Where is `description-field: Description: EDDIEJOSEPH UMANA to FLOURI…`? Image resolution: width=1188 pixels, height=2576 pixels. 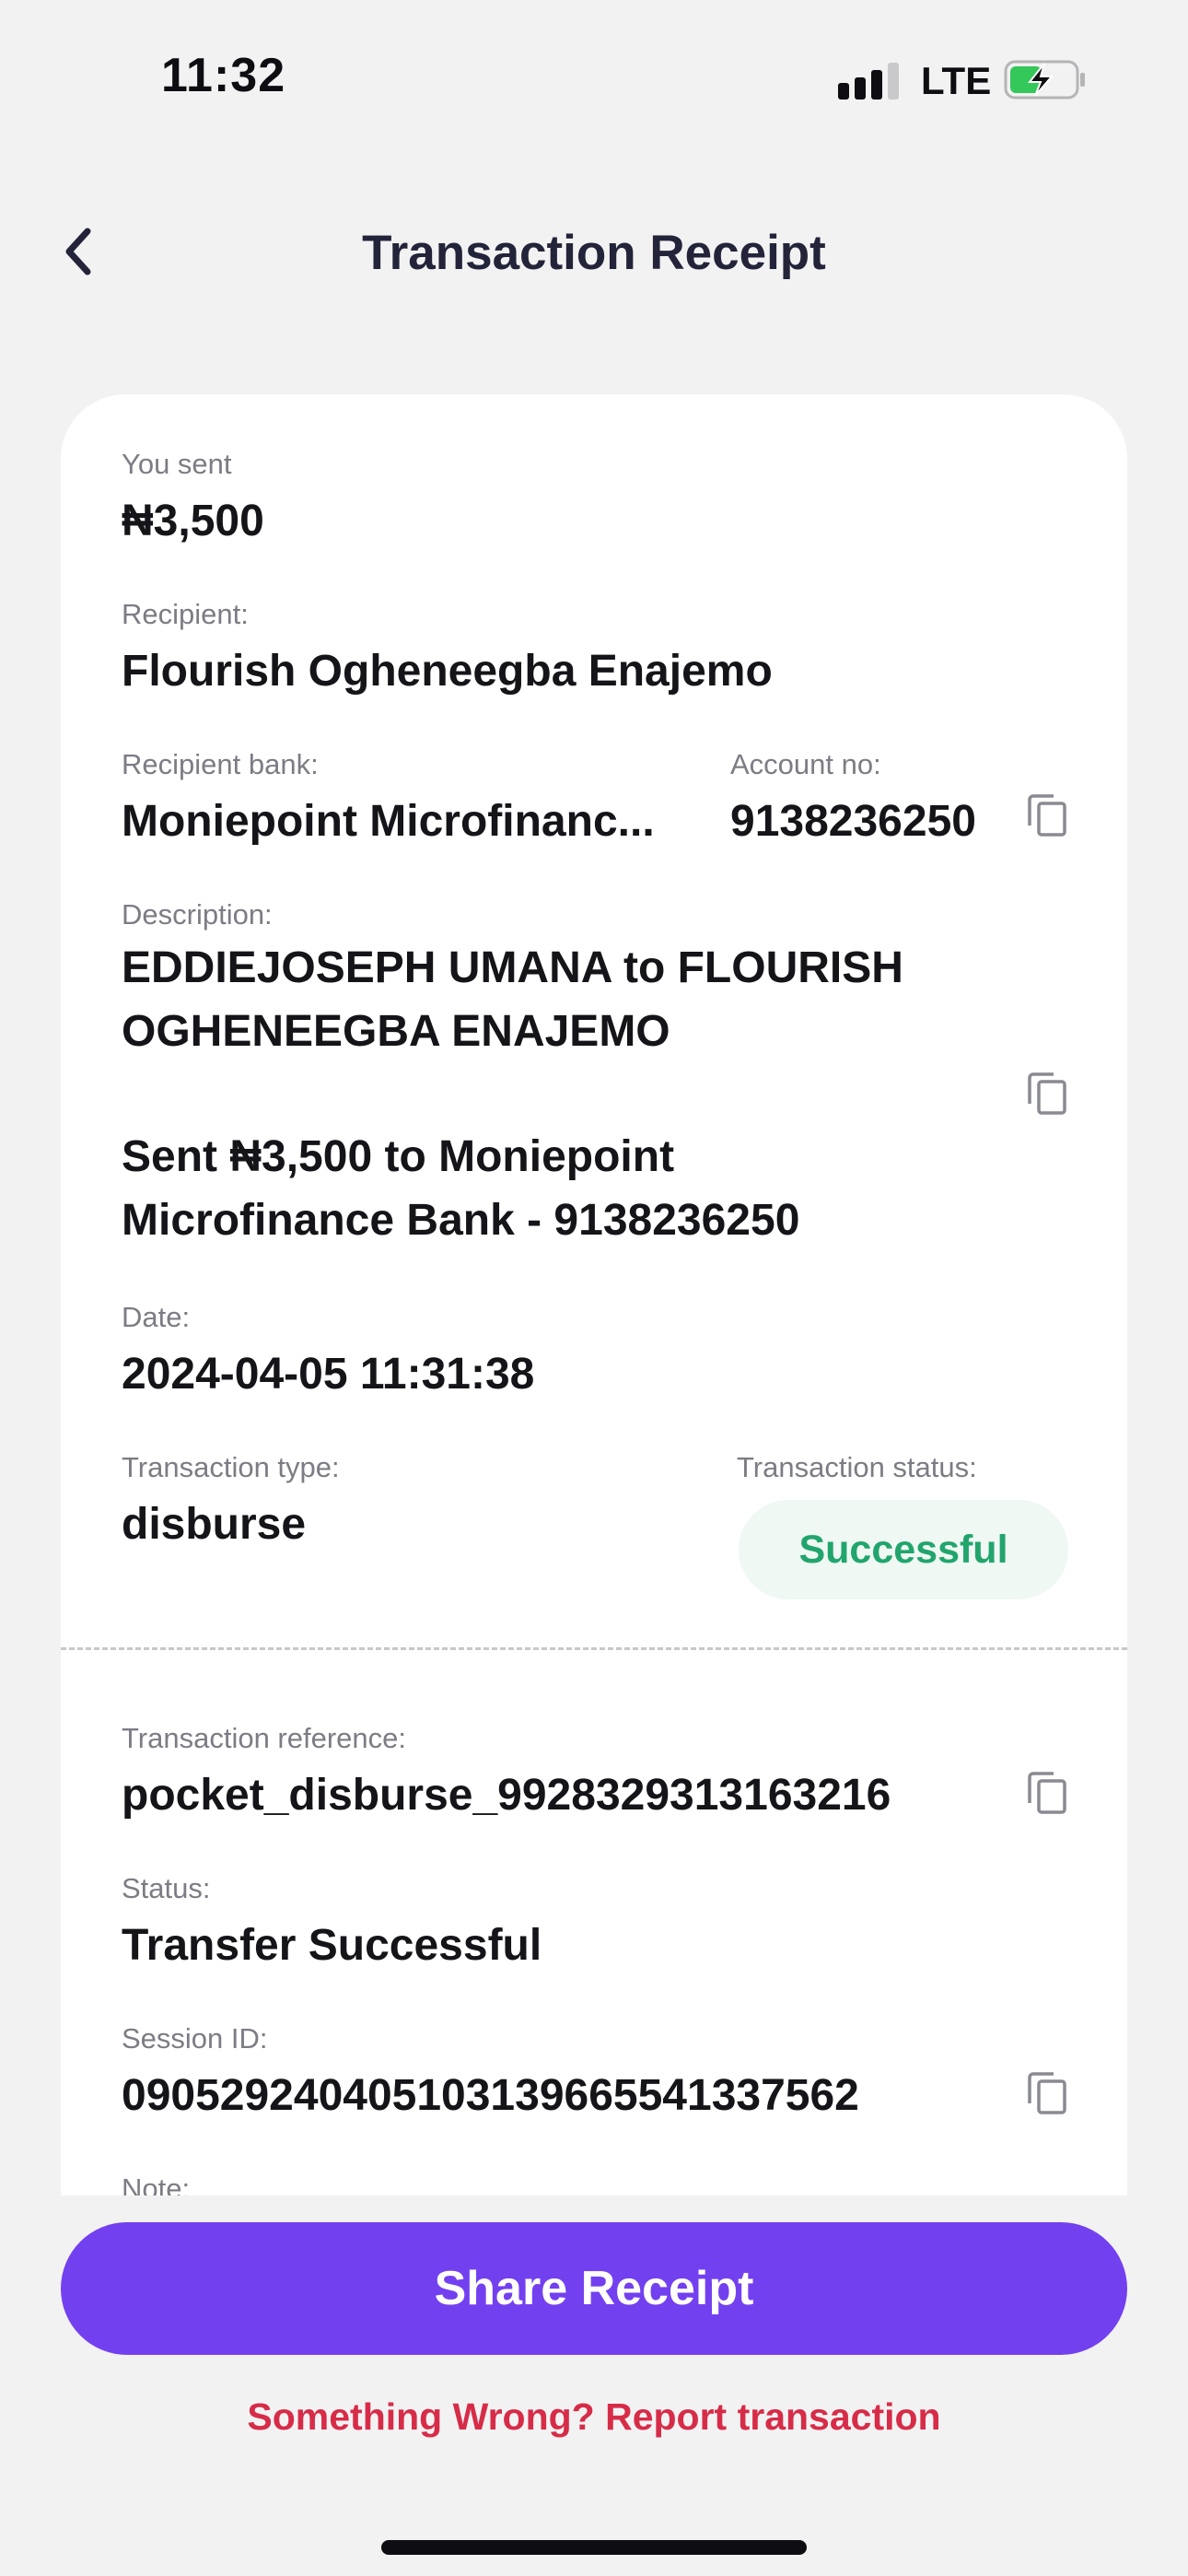 description-field: Description: EDDIEJOSEPH UMANA to FLOURI… is located at coordinates (512, 1076).